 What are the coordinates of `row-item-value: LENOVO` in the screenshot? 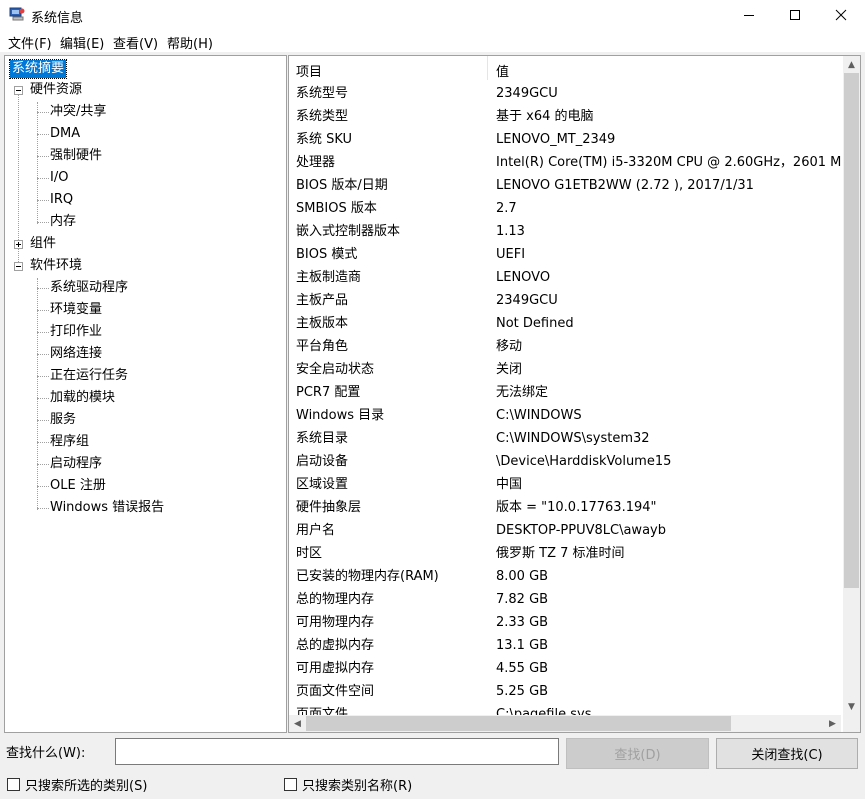 It's located at (523, 277).